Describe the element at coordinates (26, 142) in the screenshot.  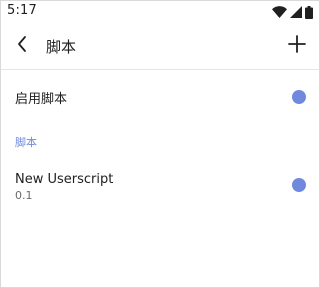
I see `scripts-section-header: 脚本` at that location.